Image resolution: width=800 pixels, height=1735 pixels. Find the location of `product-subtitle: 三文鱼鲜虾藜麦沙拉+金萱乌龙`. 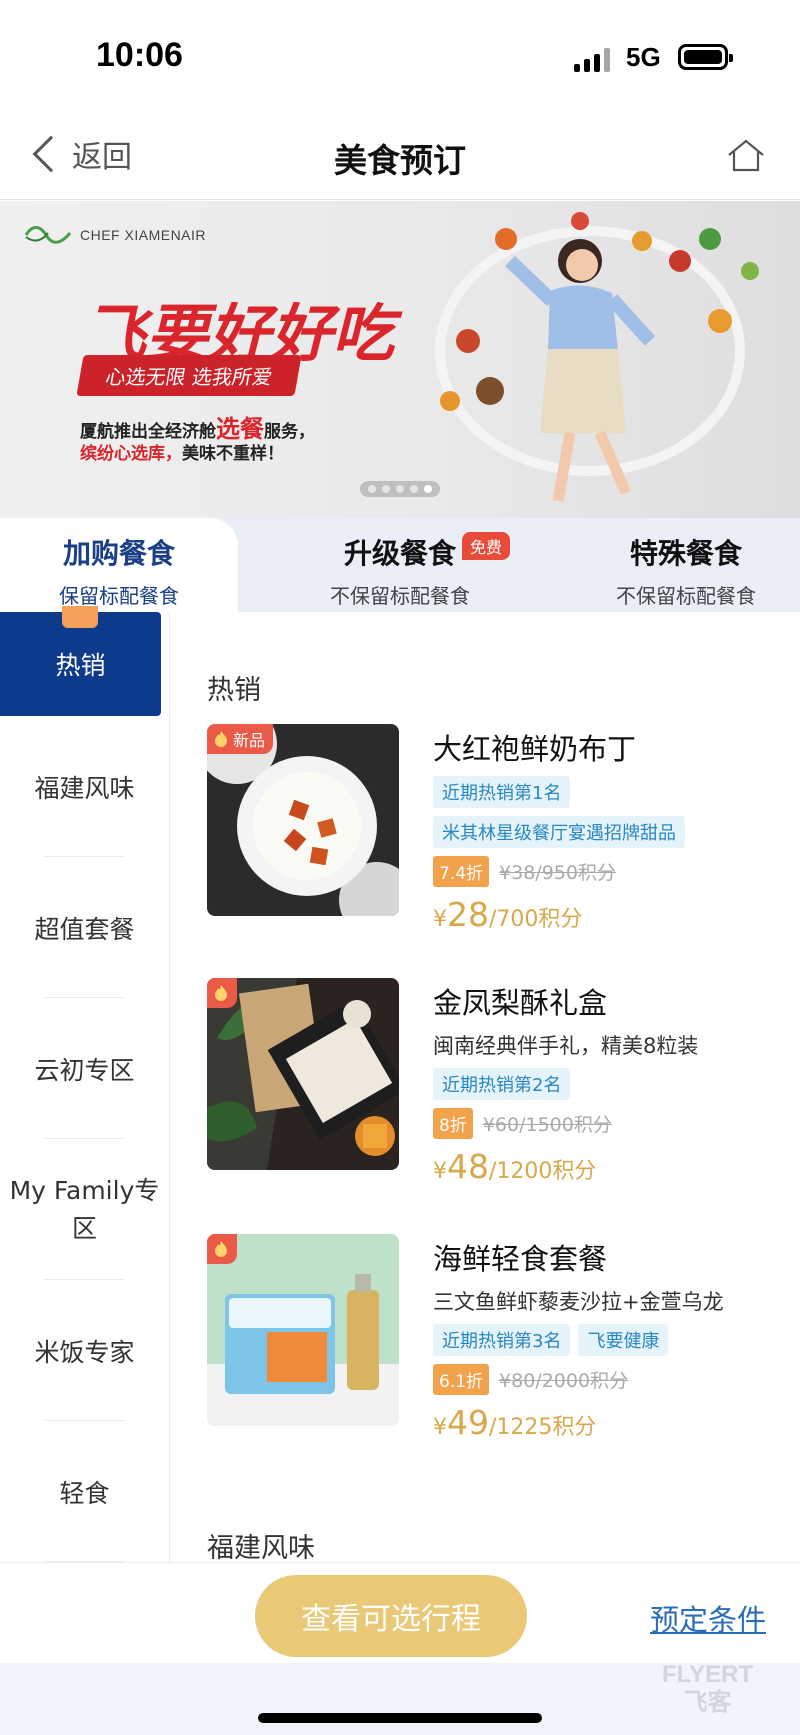

product-subtitle: 三文鱼鲜虾藜麦沙拉+金萱乌龙 is located at coordinates (578, 1302).